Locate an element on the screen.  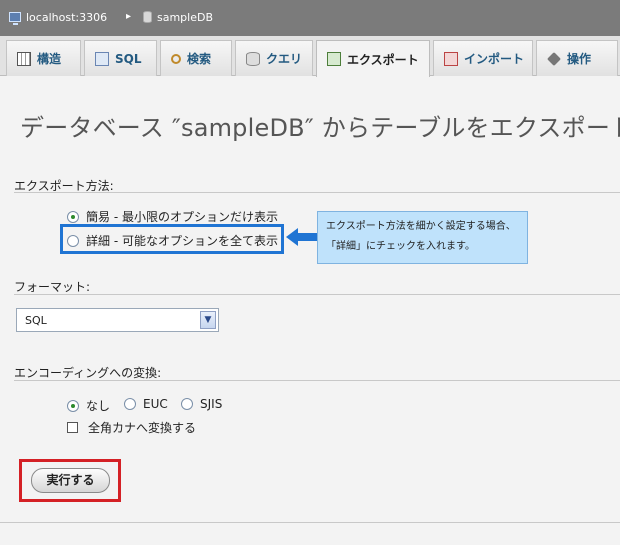
tab-label: クエリ is located at coordinates (284, 59).